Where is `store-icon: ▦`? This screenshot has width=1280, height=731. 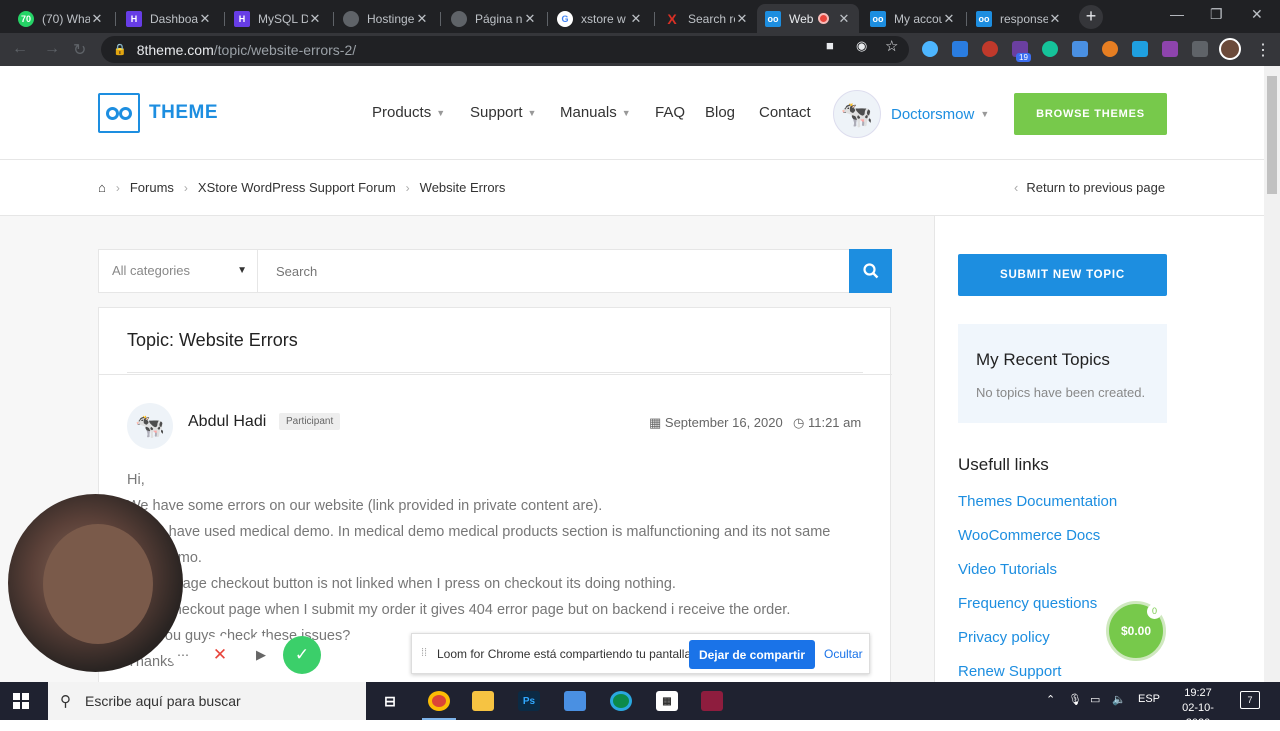 store-icon: ▦ is located at coordinates (667, 701).